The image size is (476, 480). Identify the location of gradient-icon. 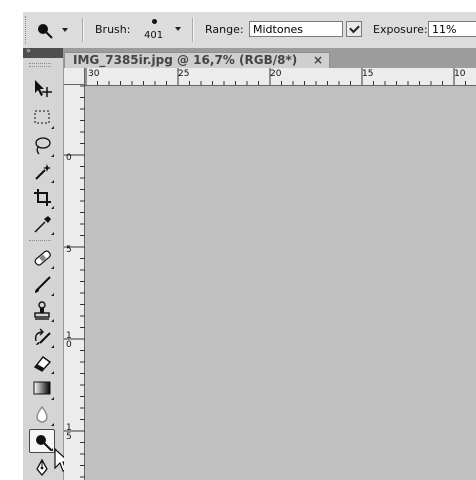
(42, 388).